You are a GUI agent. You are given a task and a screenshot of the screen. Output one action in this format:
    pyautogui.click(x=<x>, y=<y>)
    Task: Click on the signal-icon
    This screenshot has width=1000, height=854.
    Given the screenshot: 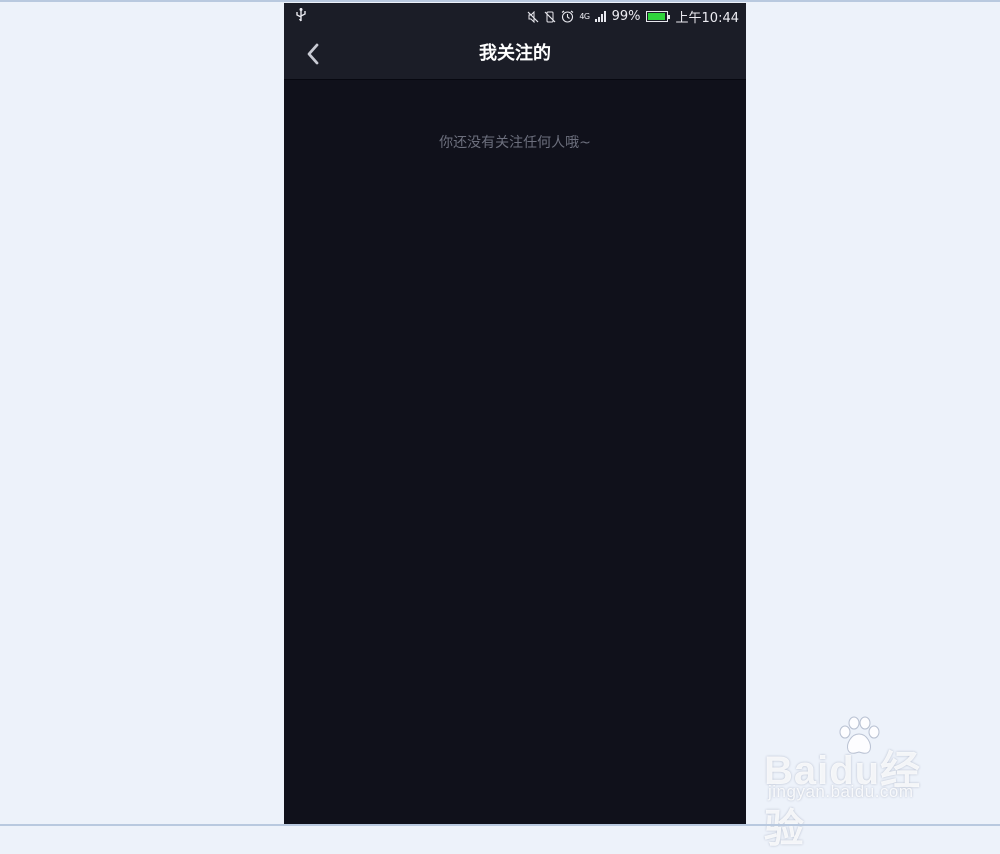 What is the action you would take?
    pyautogui.click(x=600, y=16)
    